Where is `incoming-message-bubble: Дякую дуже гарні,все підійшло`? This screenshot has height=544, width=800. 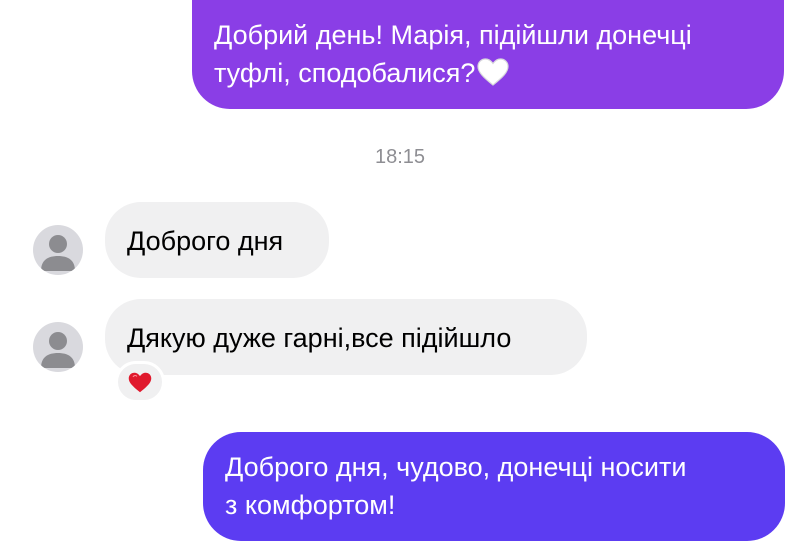
incoming-message-bubble: Дякую дуже гарні,все підійшло is located at coordinates (346, 337).